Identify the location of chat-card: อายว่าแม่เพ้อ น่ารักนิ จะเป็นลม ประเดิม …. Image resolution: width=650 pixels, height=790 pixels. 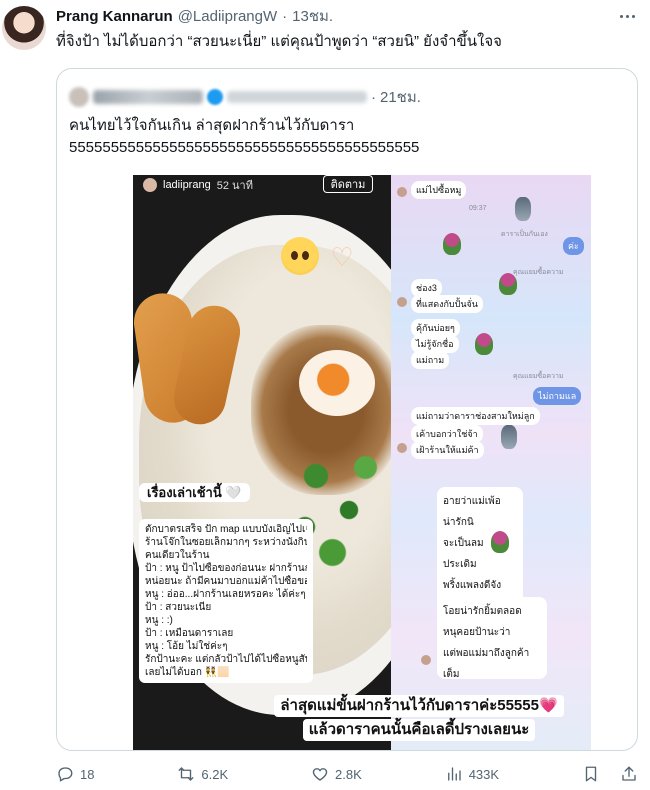
(480, 548).